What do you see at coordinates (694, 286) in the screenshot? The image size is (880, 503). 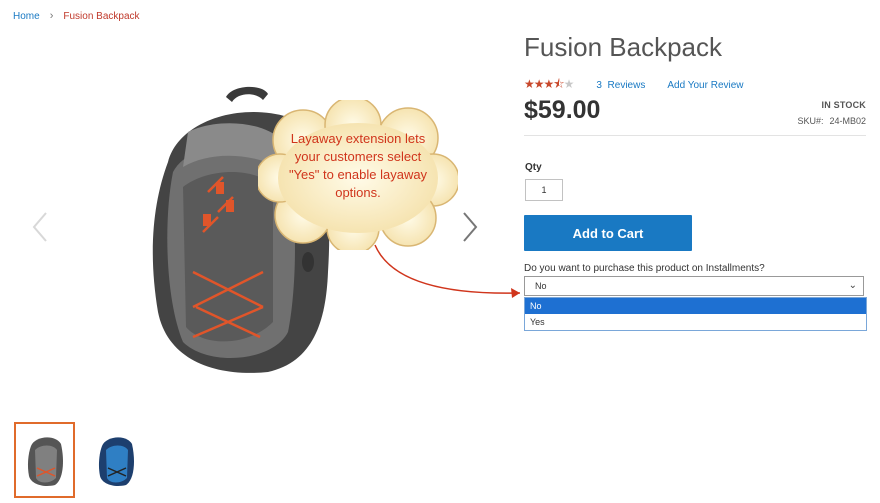 I see `installments-select: No ⌄` at bounding box center [694, 286].